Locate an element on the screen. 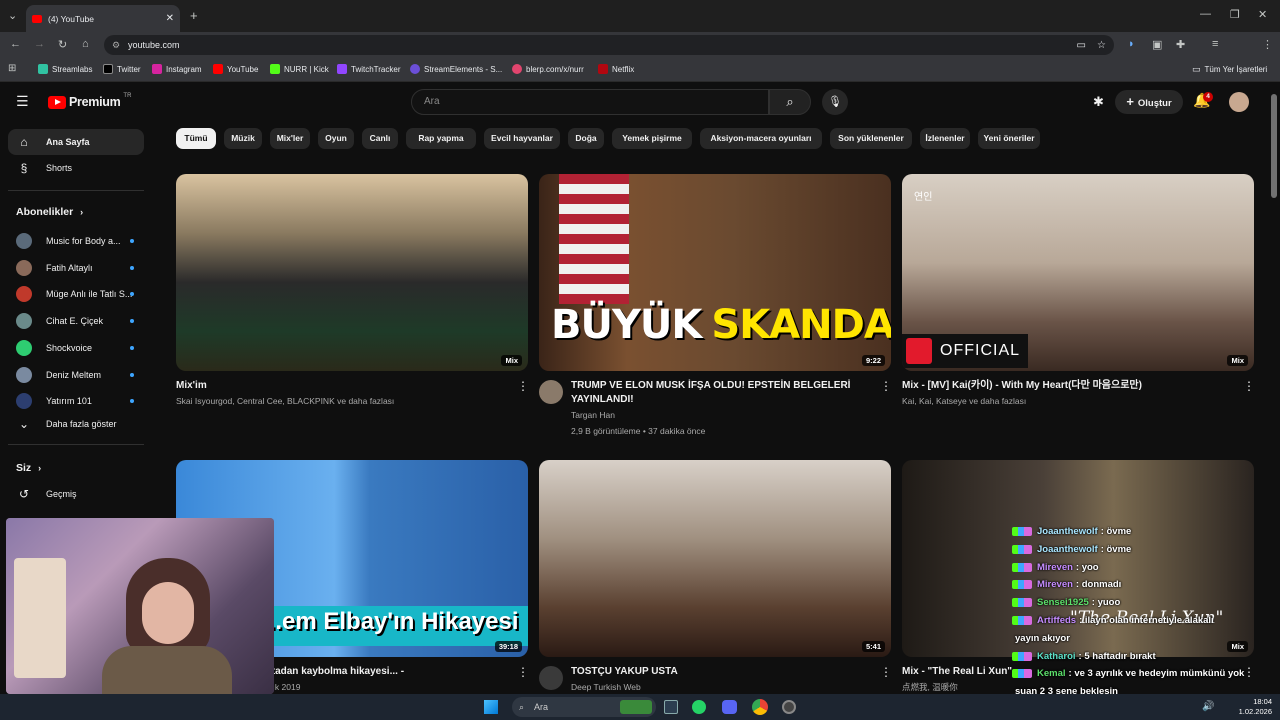 The width and height of the screenshot is (1280, 720). steam-icon is located at coordinates (671, 707).